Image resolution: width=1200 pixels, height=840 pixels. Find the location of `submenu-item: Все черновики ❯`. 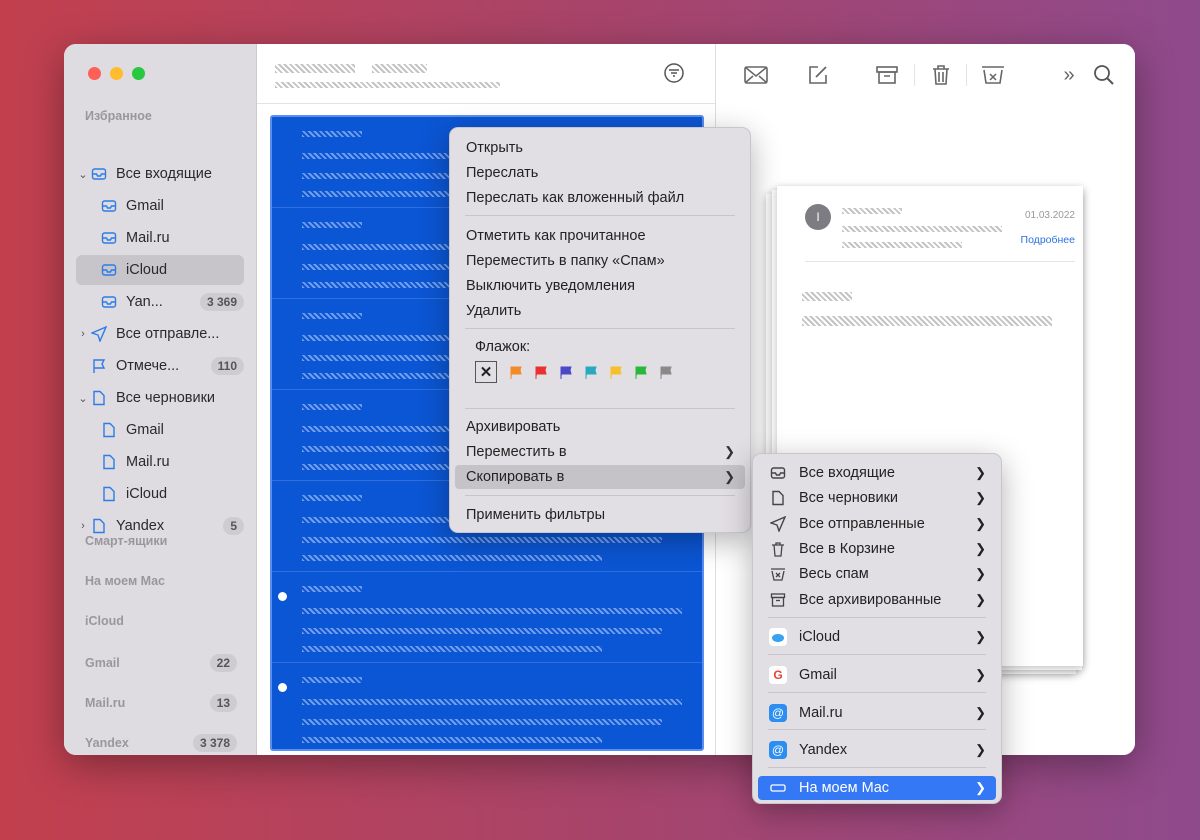

submenu-item: Все черновики ❯ is located at coordinates (877, 498).